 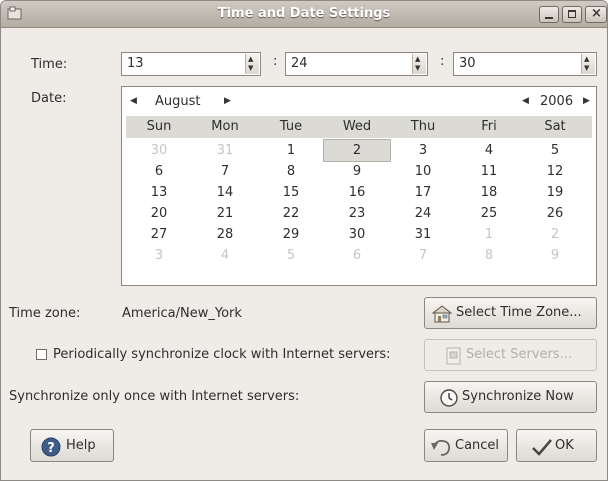 I want to click on calendar-week: 13 14 15 16 17 18 19, so click(x=359, y=192).